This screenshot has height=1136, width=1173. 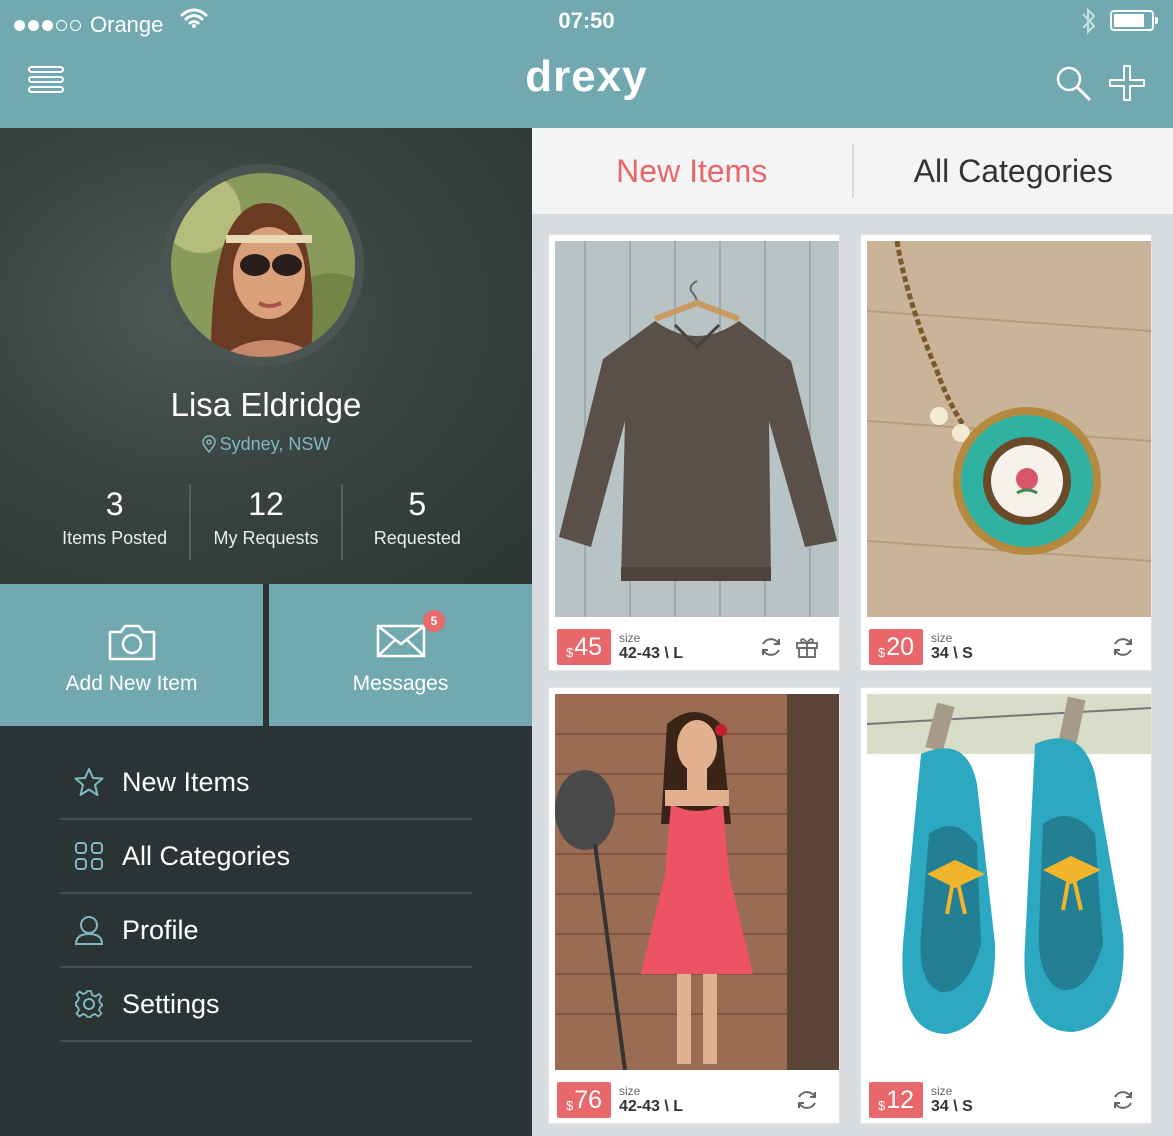 What do you see at coordinates (275, 444) in the screenshot?
I see `location-text: Sydney, NSW` at bounding box center [275, 444].